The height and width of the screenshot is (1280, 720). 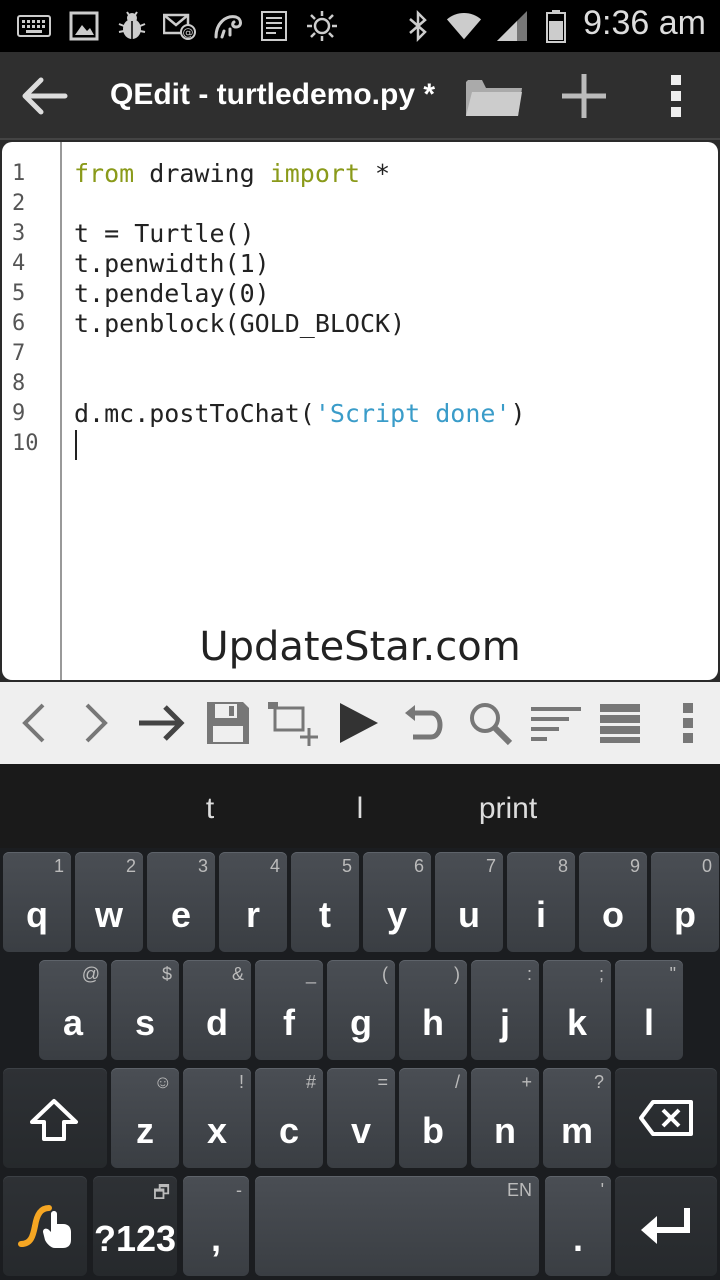 I want to click on symbols-key: 🗗 ?123, so click(x=135, y=1226).